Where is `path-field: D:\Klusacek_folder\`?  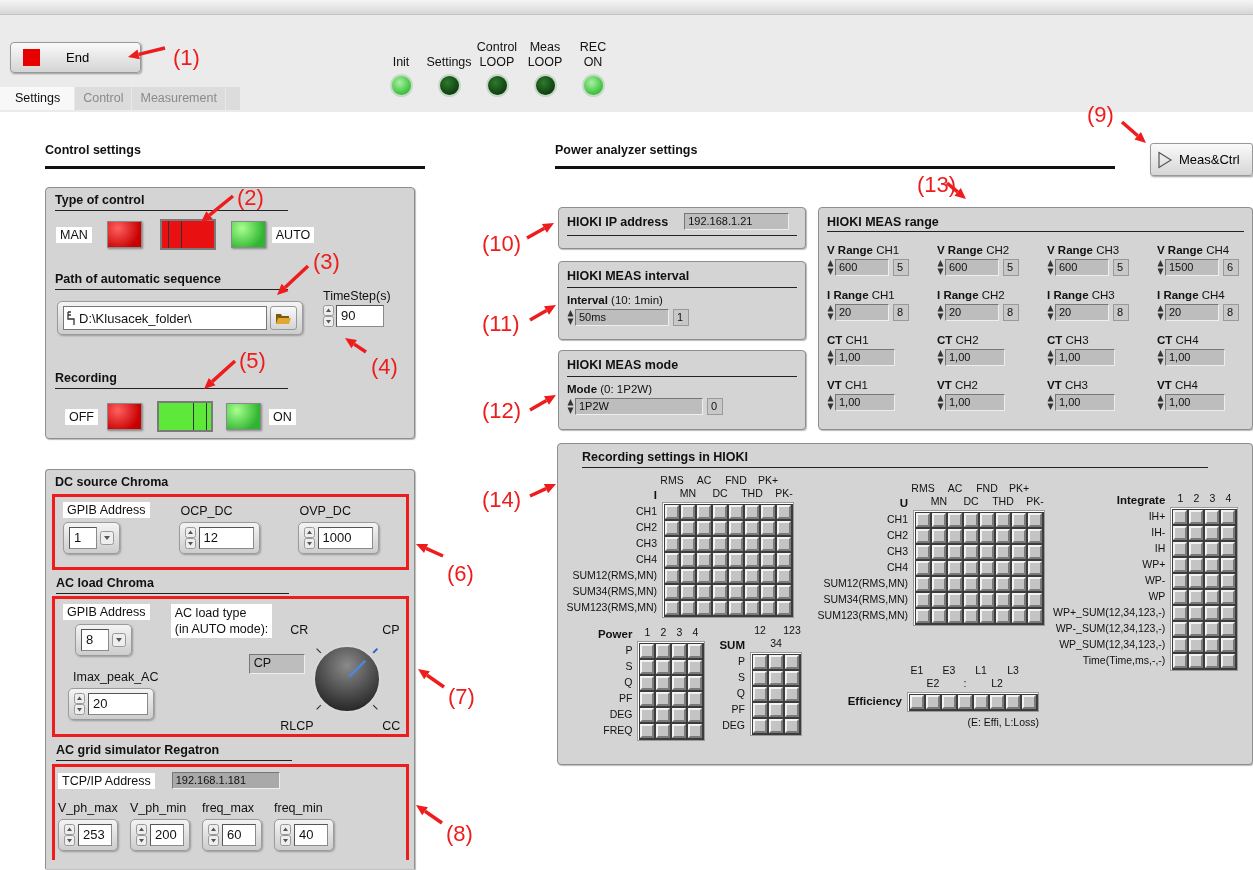 path-field: D:\Klusacek_folder\ is located at coordinates (180, 318).